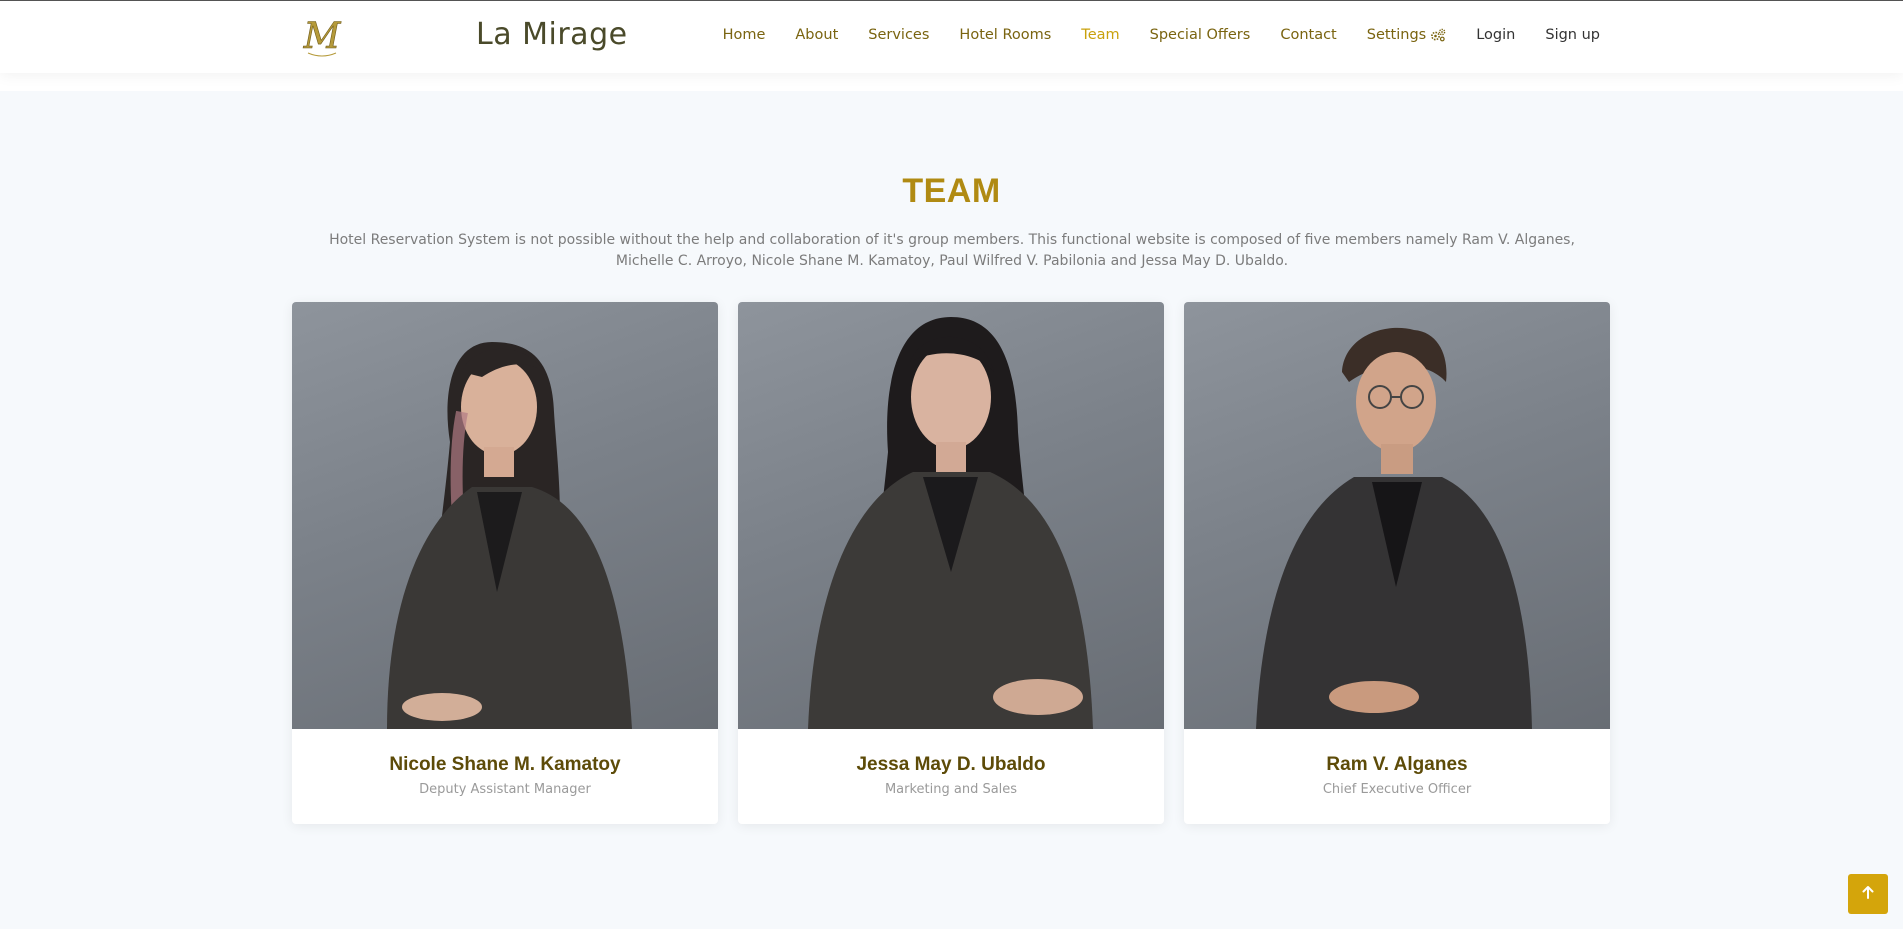 The image size is (1903, 929). I want to click on nav-special-offers-label: Special Offers, so click(1200, 35).